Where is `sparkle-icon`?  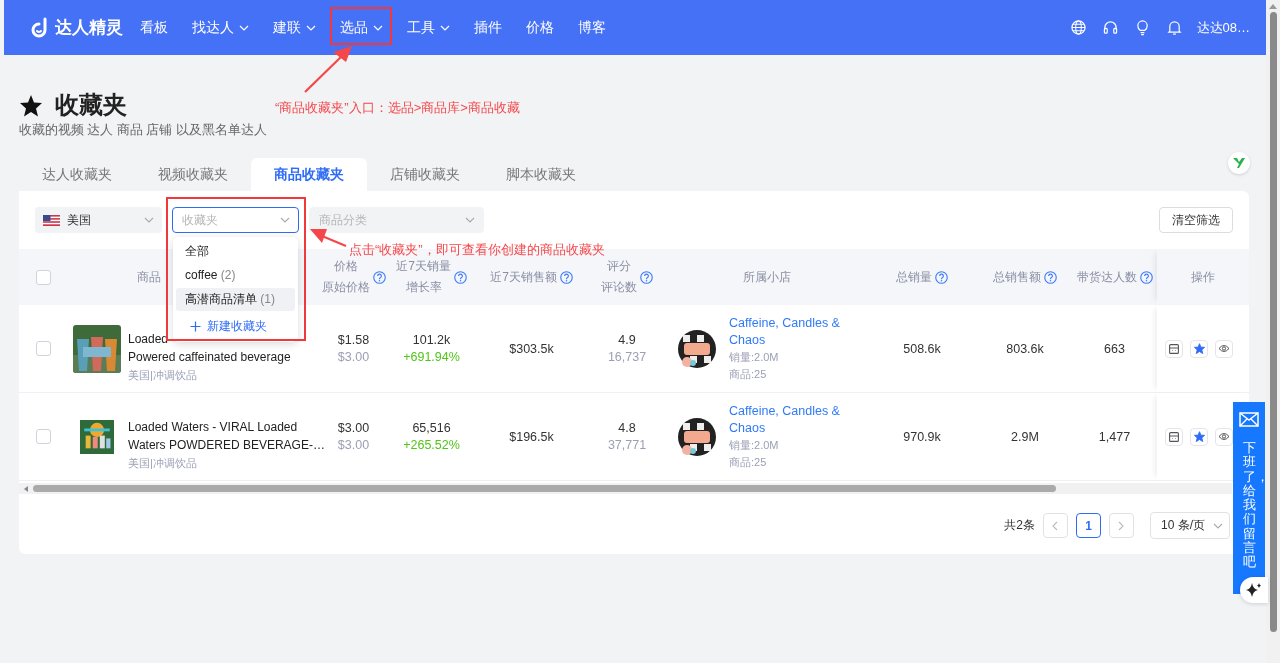 sparkle-icon is located at coordinates (1254, 590).